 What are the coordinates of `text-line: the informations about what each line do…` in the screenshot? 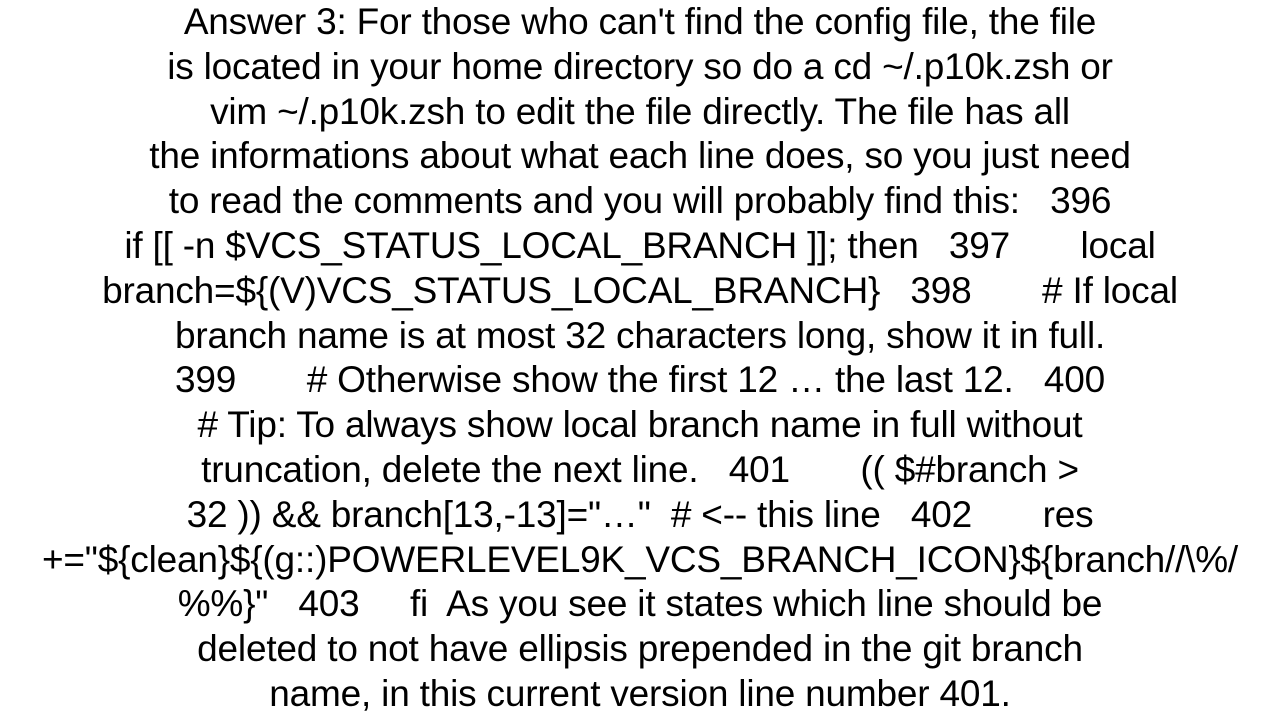 It's located at (640, 156).